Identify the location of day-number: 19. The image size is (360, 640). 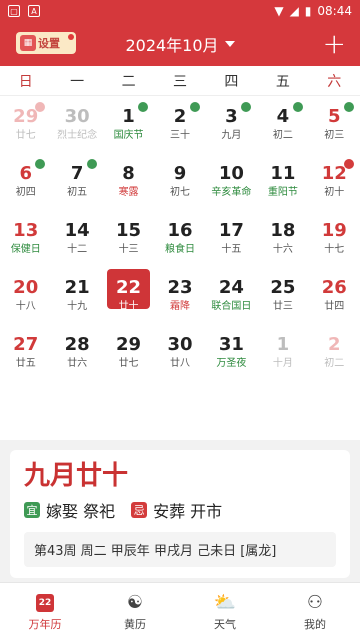
(334, 230).